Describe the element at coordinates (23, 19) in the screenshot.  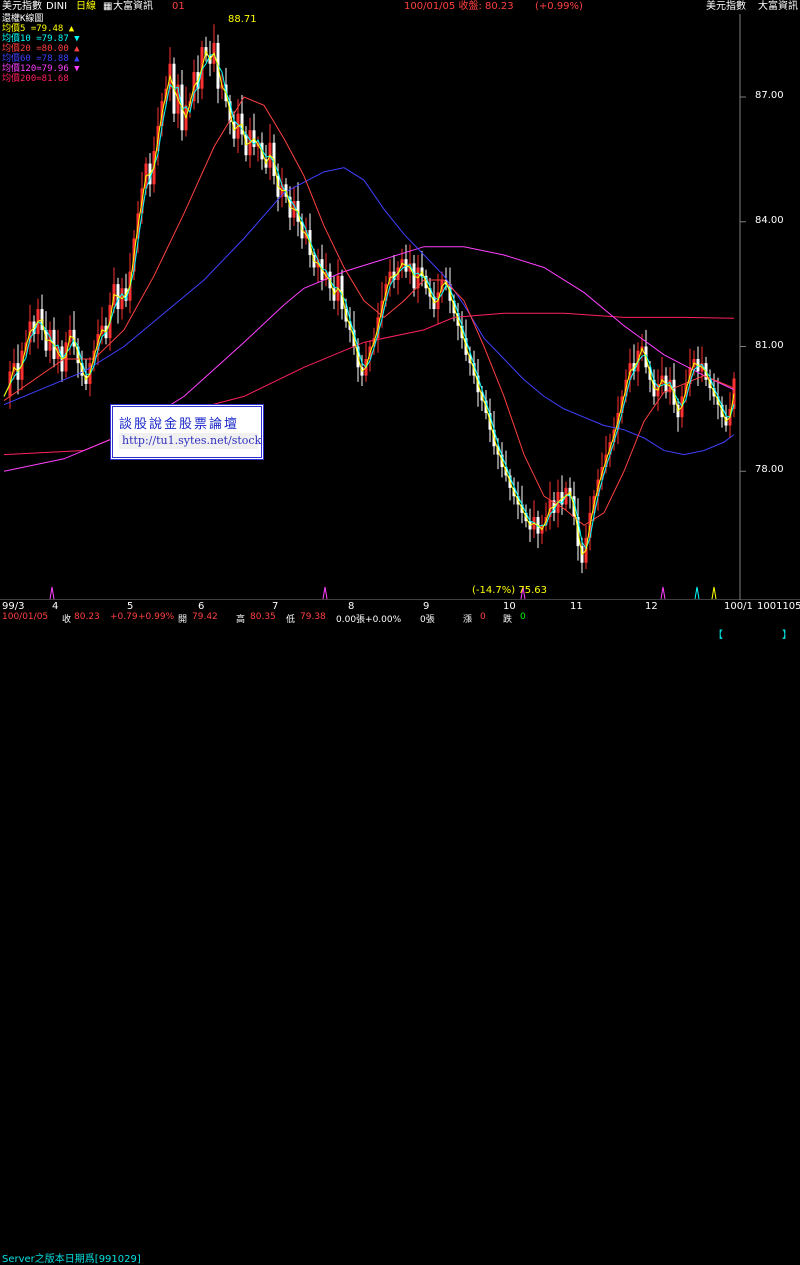
I see `legend-title: 還權K線圖` at that location.